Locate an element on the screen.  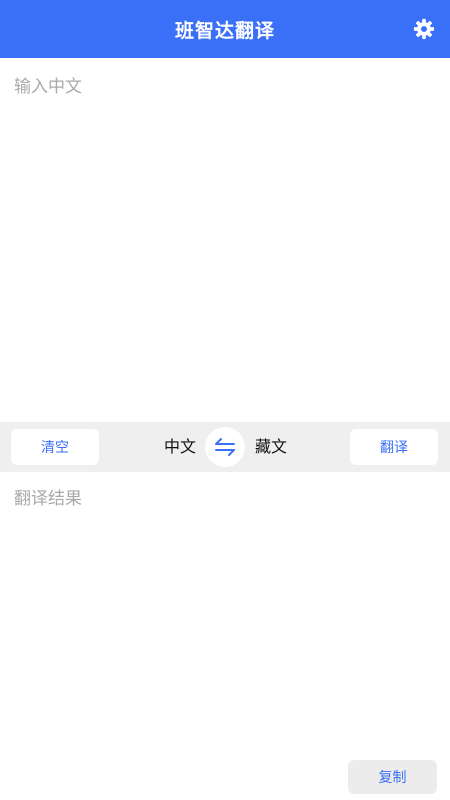
clear-button: 清空 is located at coordinates (55, 447).